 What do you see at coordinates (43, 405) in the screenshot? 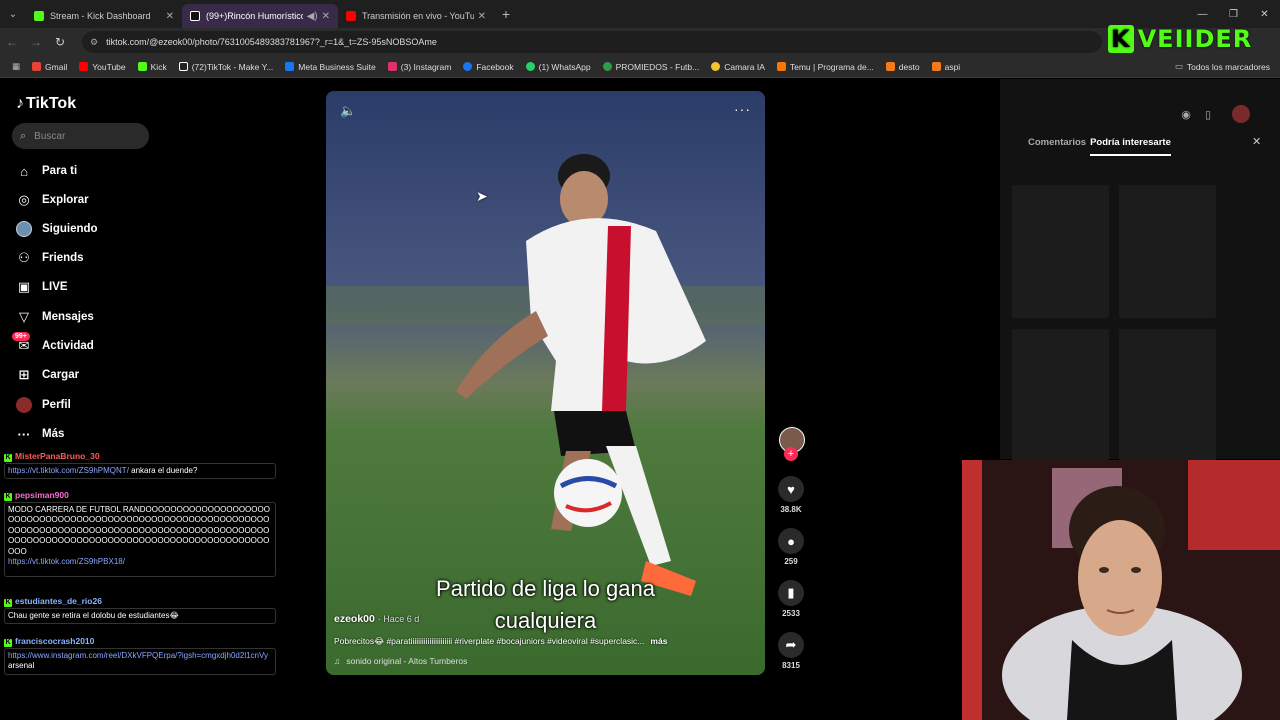
I see `nav-perfil: Perfil` at bounding box center [43, 405].